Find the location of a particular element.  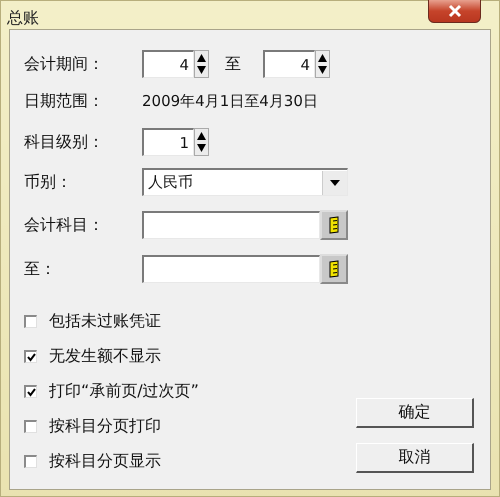

ok-button: 确定 is located at coordinates (415, 413).